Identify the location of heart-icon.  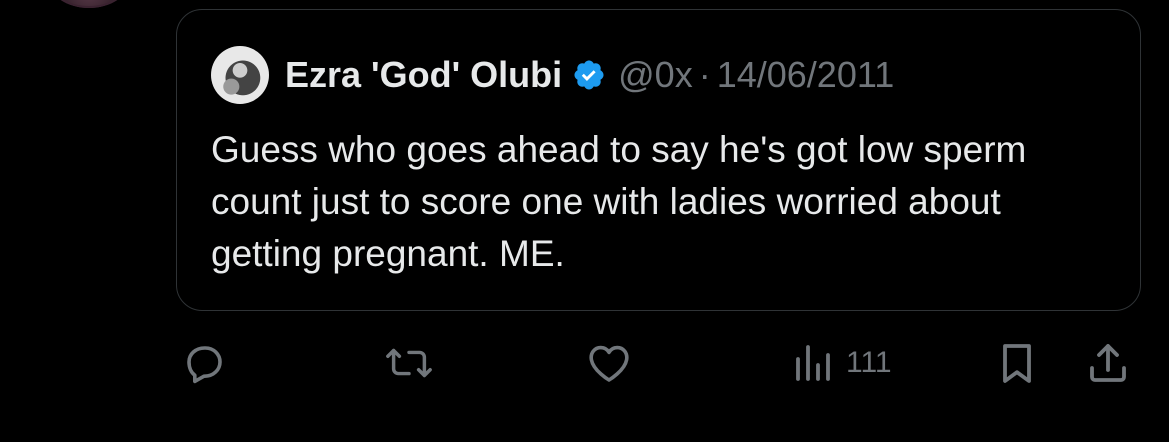
(609, 363).